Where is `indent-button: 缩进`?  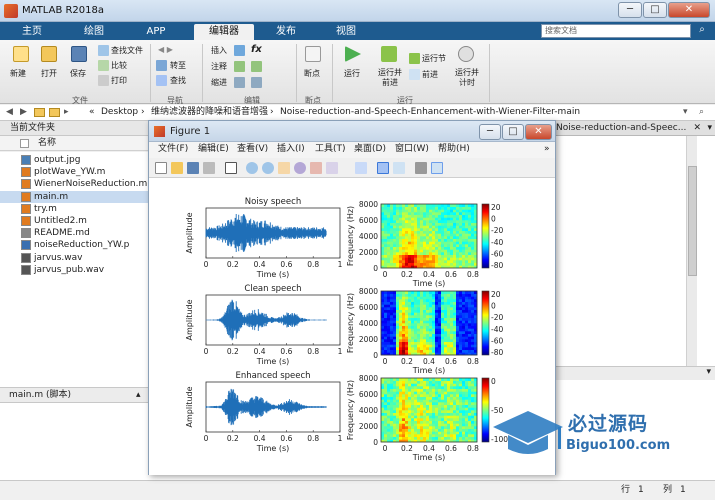
indent-button: 缩进 is located at coordinates (219, 82).